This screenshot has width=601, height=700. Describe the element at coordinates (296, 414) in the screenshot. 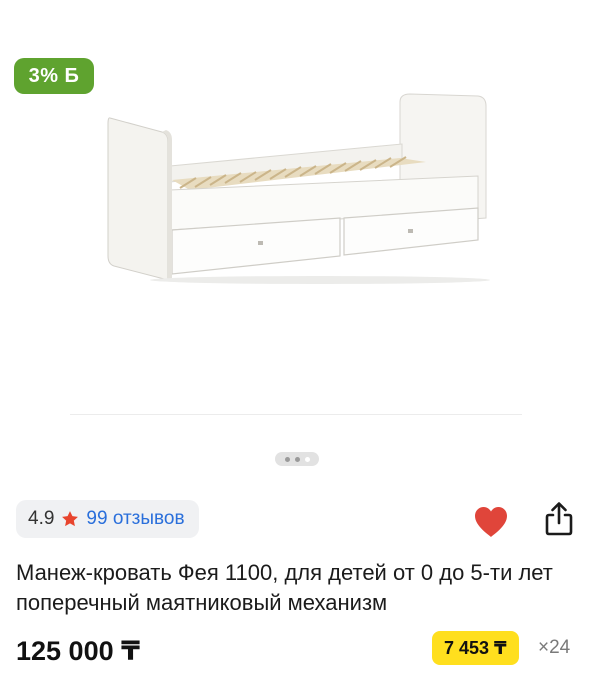

I see `image-divider` at that location.